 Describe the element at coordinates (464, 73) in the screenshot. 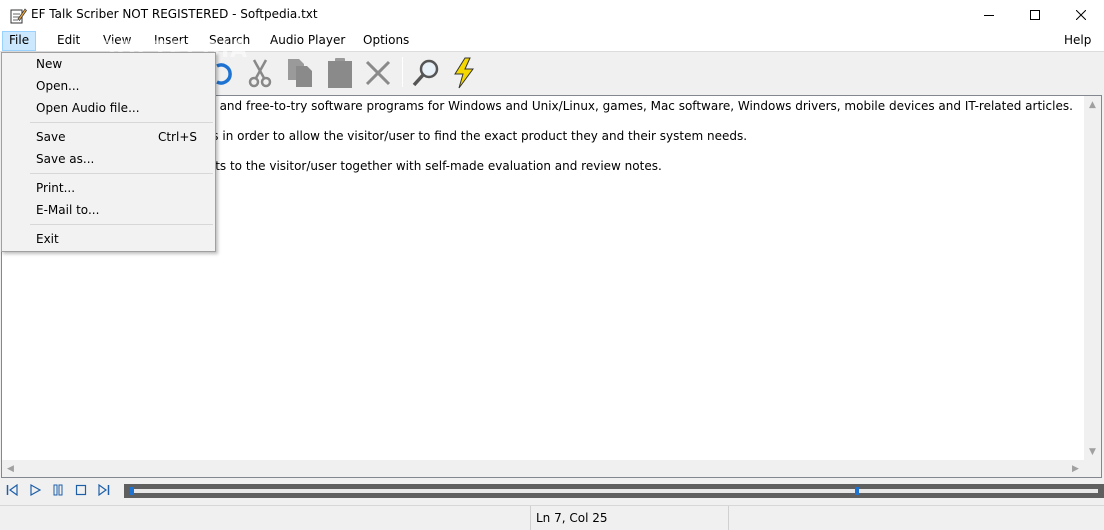

I see `lightning-icon` at that location.